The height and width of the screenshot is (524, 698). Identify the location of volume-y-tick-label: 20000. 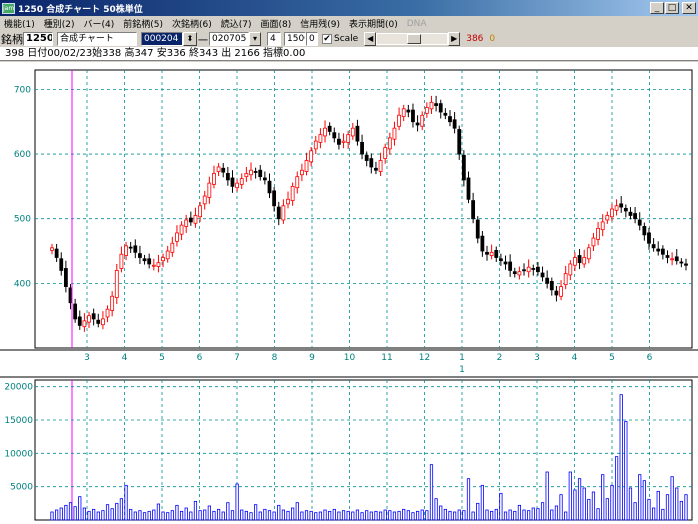
(18, 388).